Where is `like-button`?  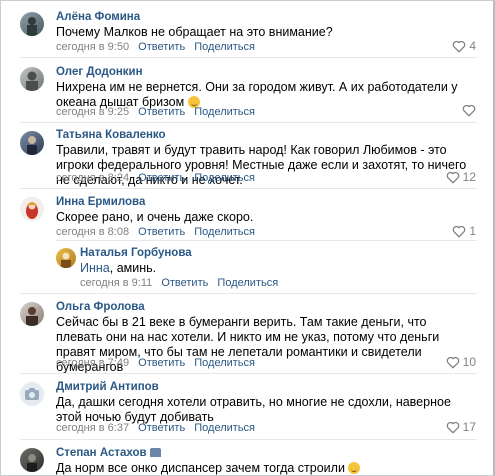 like-button is located at coordinates (469, 110).